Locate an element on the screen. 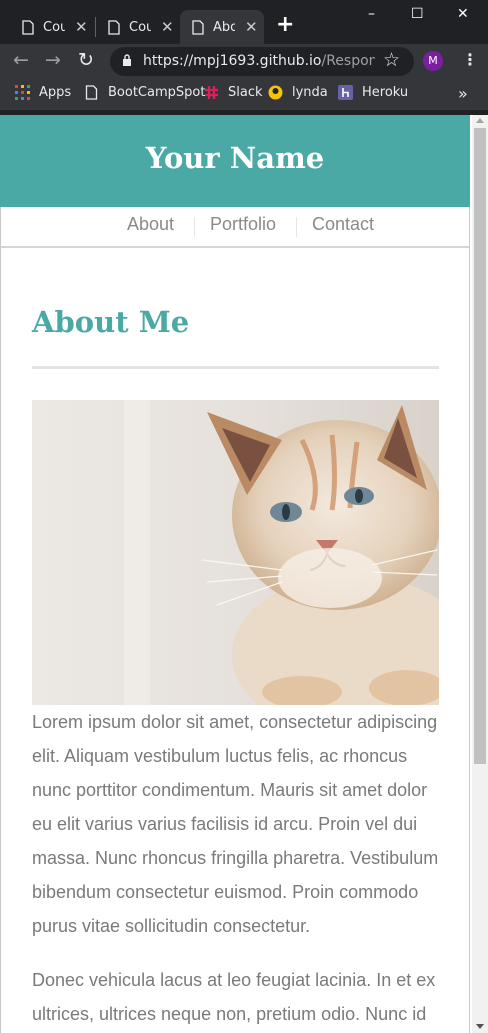 The image size is (488, 1033). scrollbar-thumb is located at coordinates (480, 446).